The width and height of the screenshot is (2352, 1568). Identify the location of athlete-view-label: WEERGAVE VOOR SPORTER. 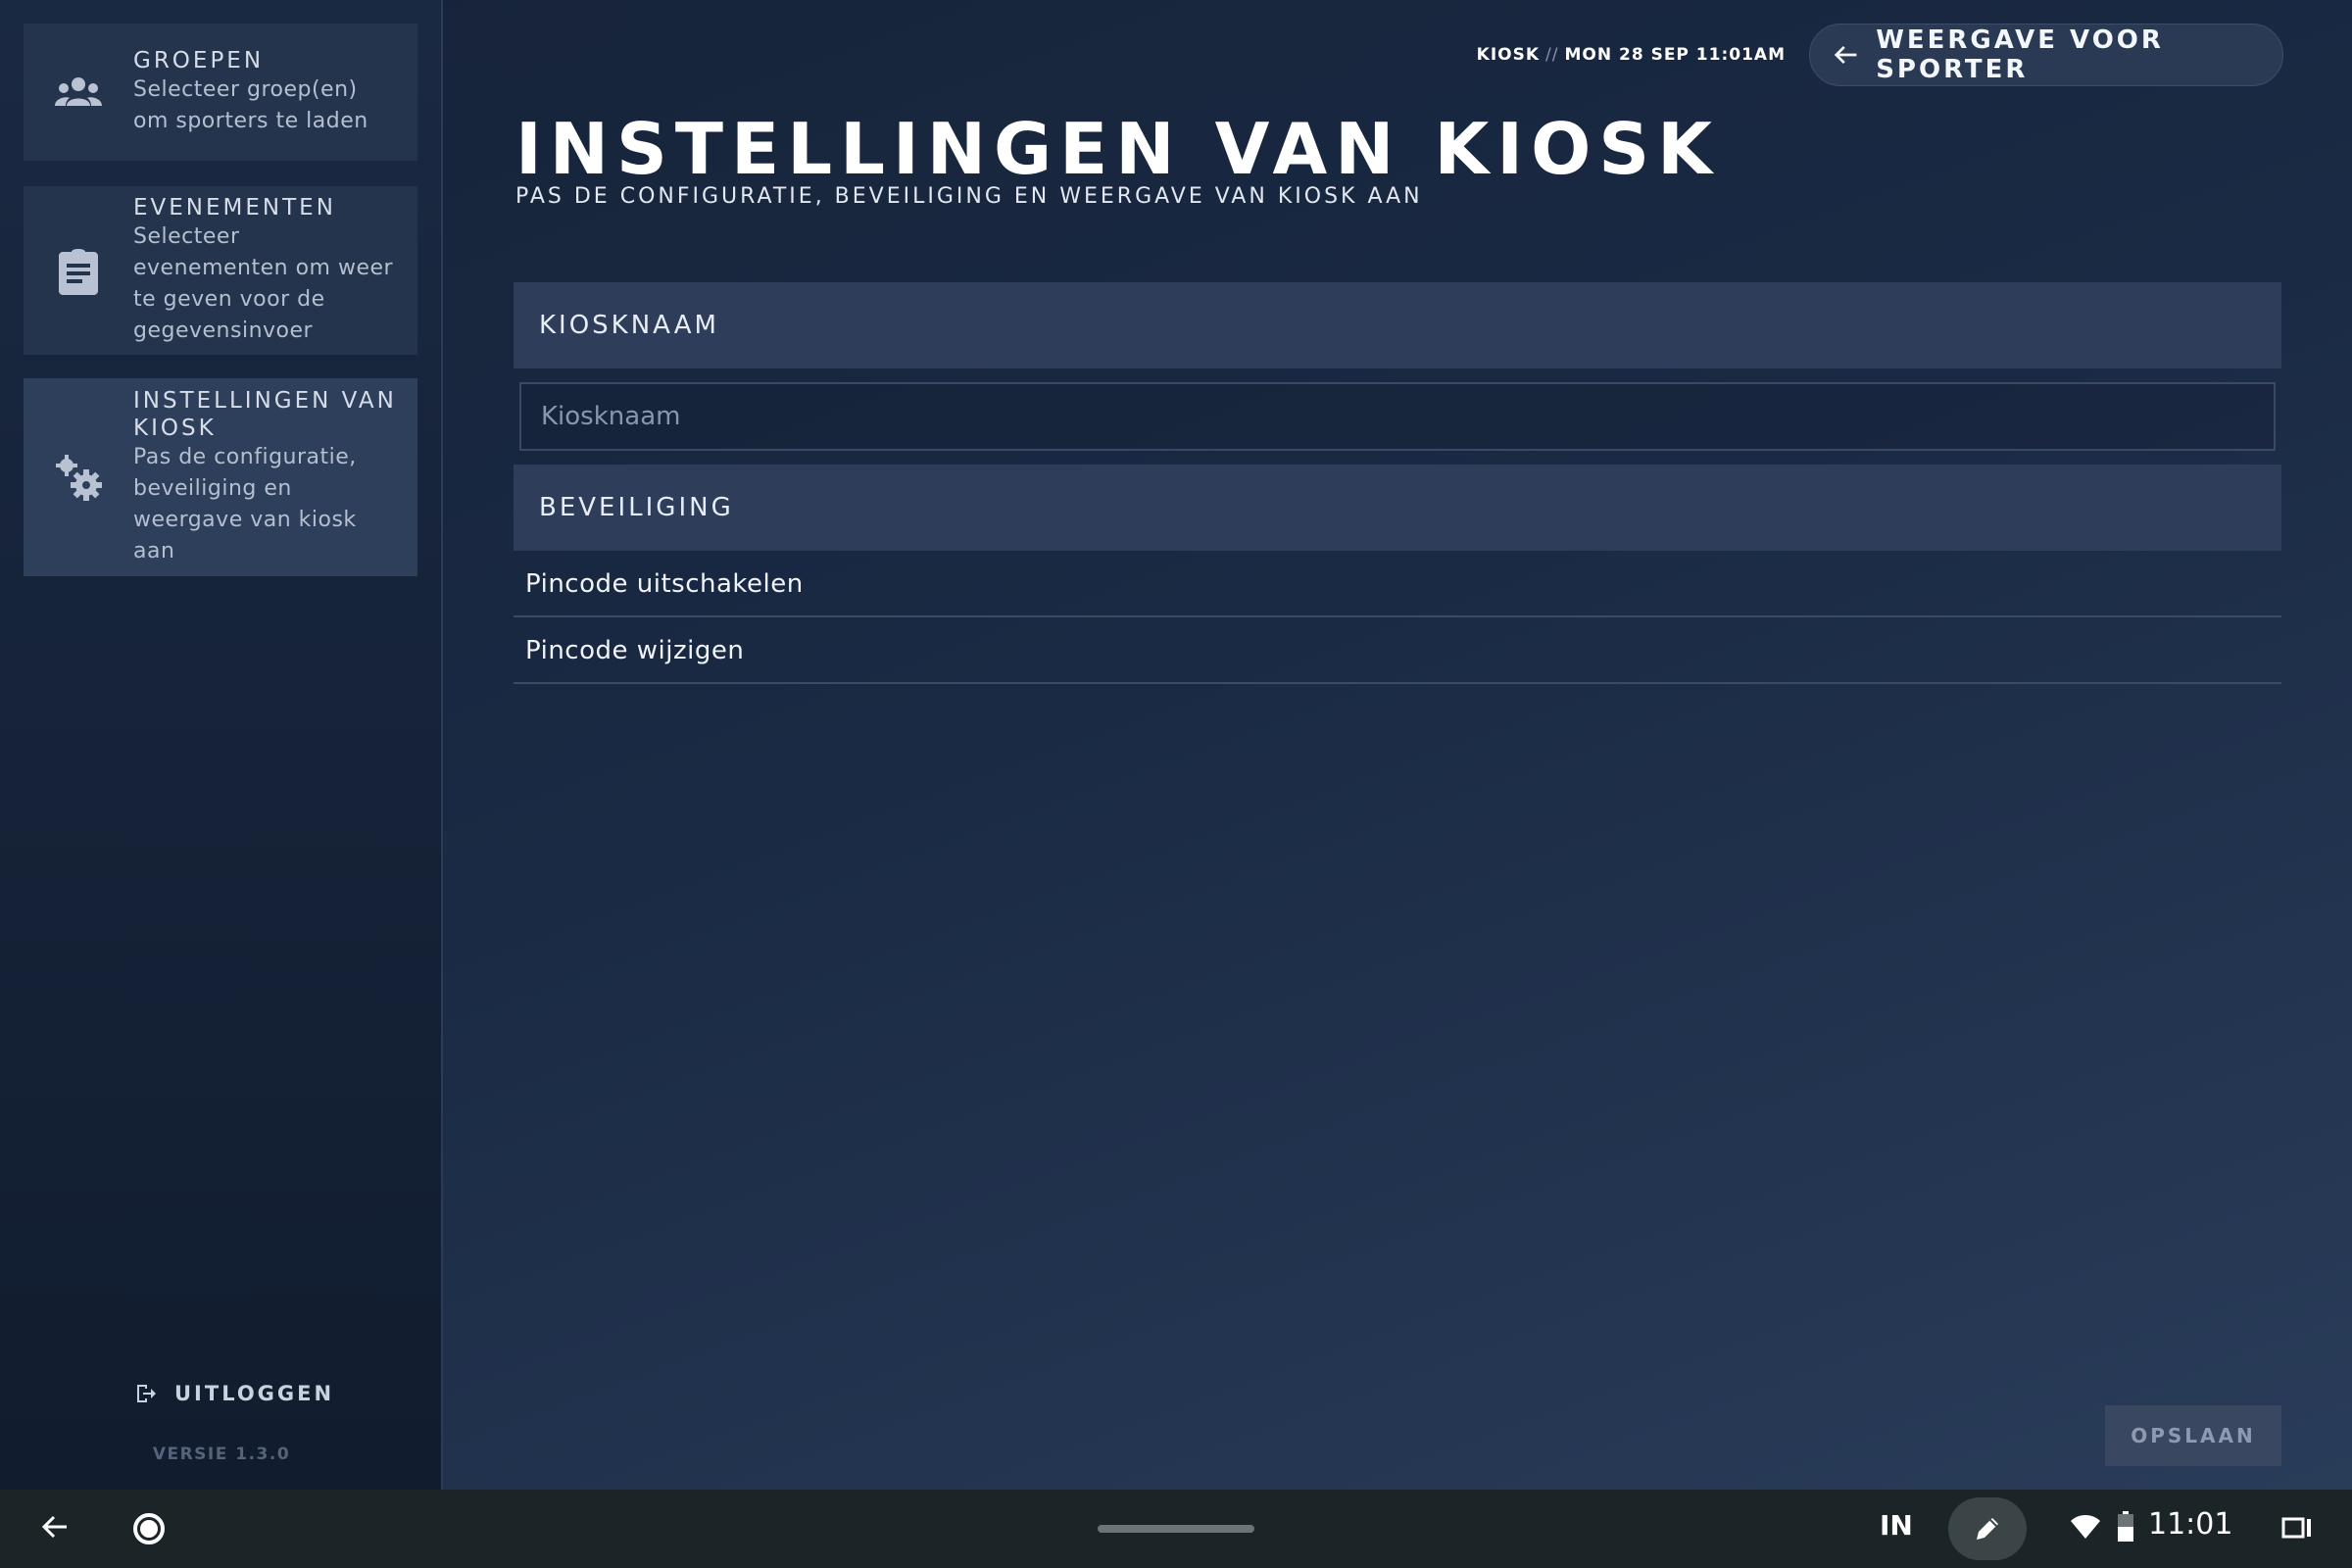
(2020, 54).